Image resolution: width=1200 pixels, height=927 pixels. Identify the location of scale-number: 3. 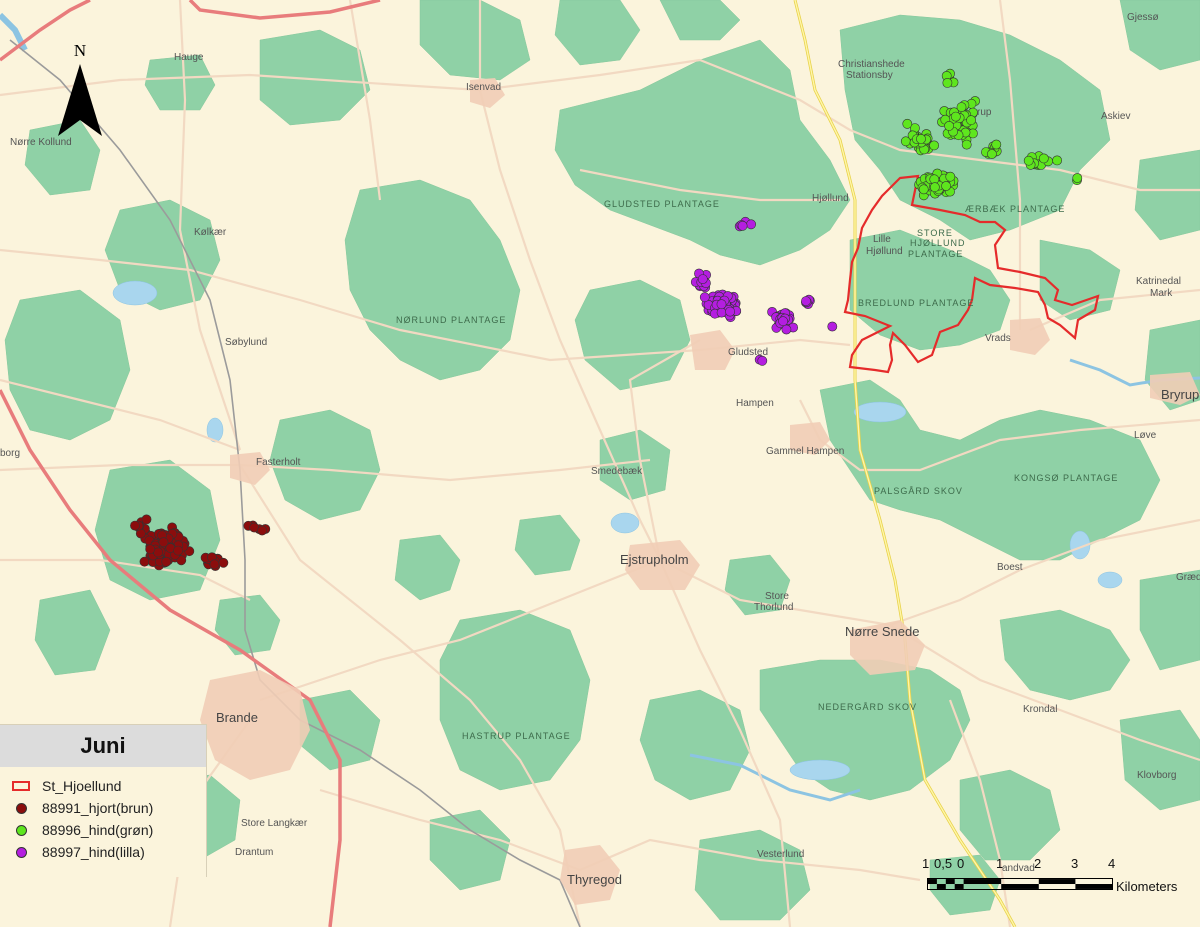
(1075, 863).